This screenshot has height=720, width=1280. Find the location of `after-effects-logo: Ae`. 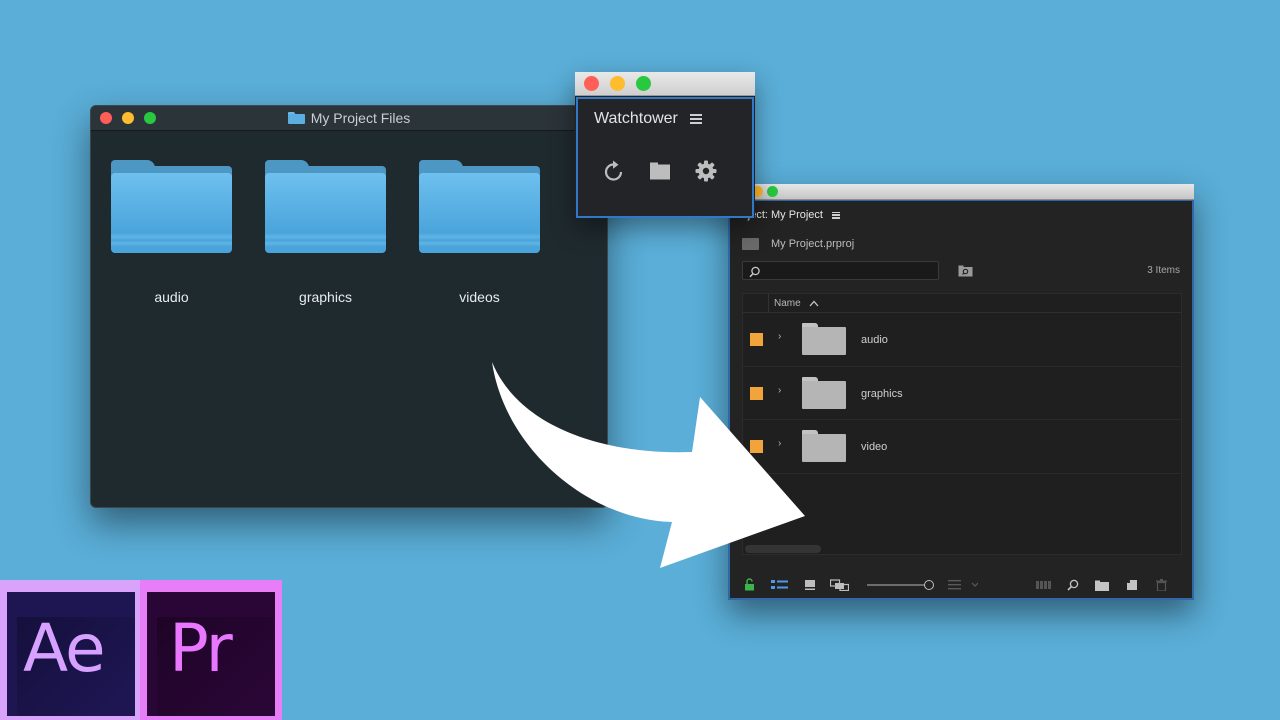

after-effects-logo: Ae is located at coordinates (71, 650).